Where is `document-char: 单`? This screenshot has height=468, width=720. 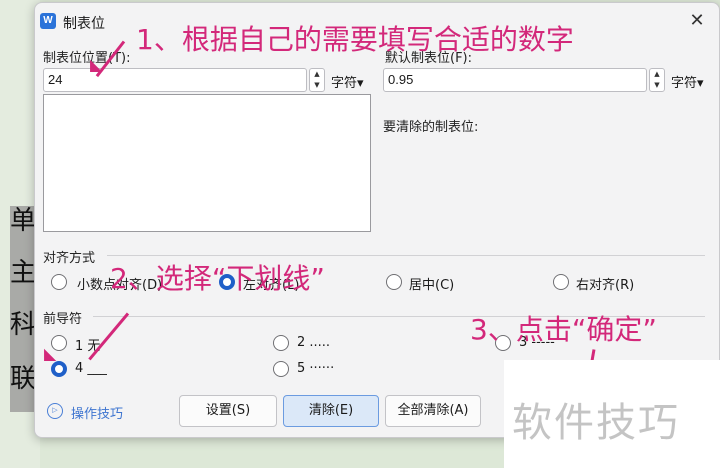 document-char: 单 is located at coordinates (23, 221).